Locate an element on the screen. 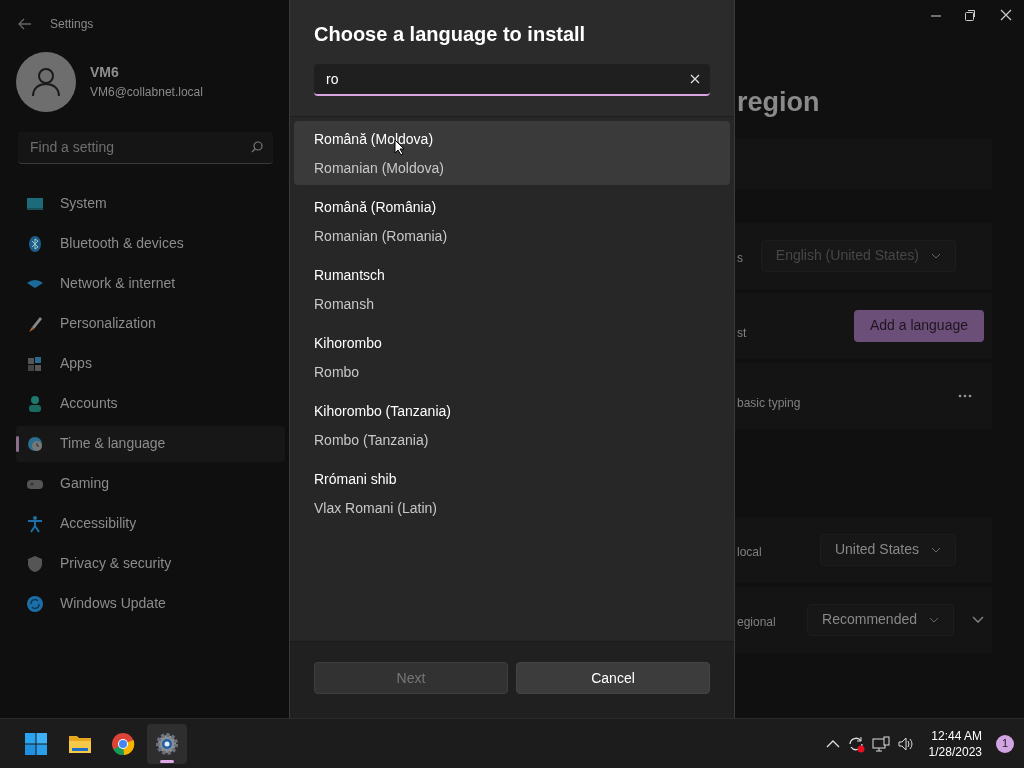 The height and width of the screenshot is (768, 1024). dropdown: Recommended is located at coordinates (880, 619).